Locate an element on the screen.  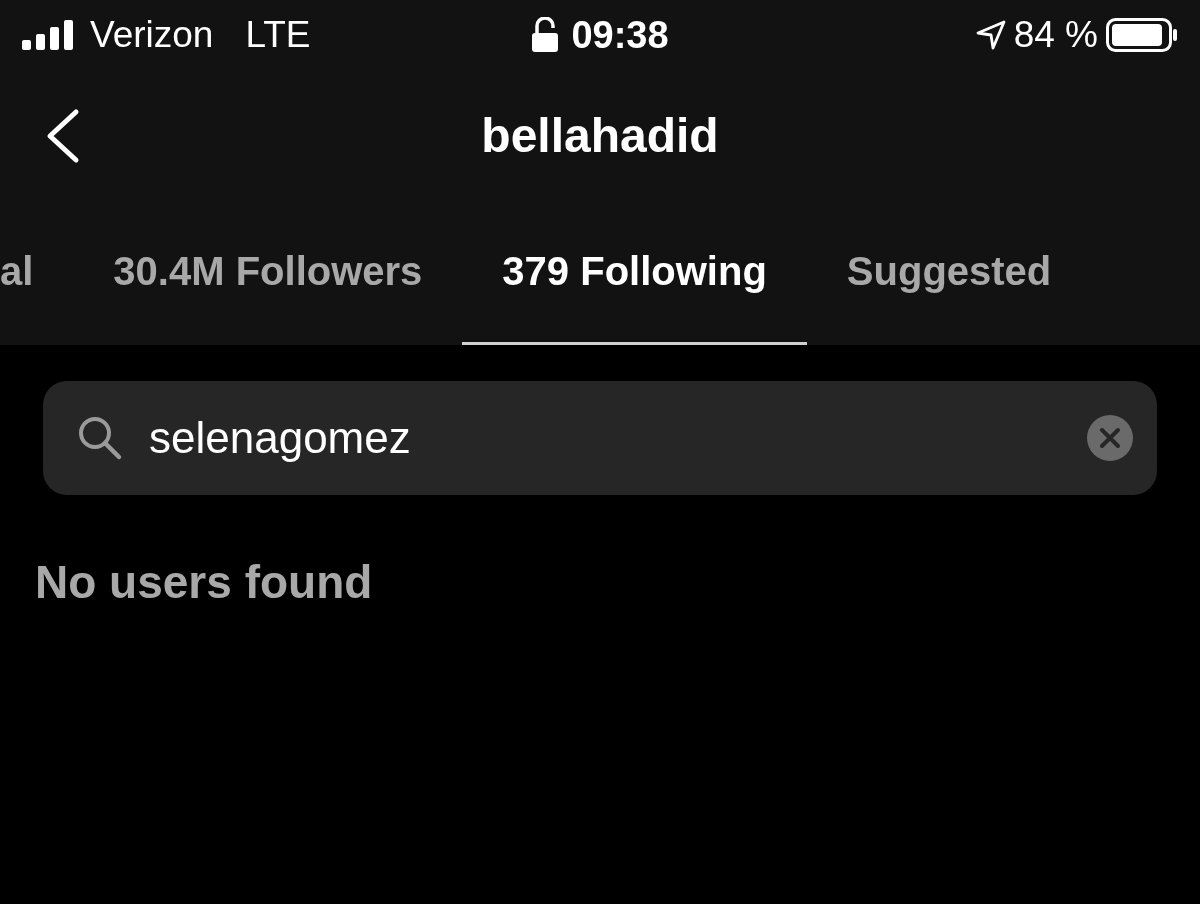
clear-icon is located at coordinates (1110, 438).